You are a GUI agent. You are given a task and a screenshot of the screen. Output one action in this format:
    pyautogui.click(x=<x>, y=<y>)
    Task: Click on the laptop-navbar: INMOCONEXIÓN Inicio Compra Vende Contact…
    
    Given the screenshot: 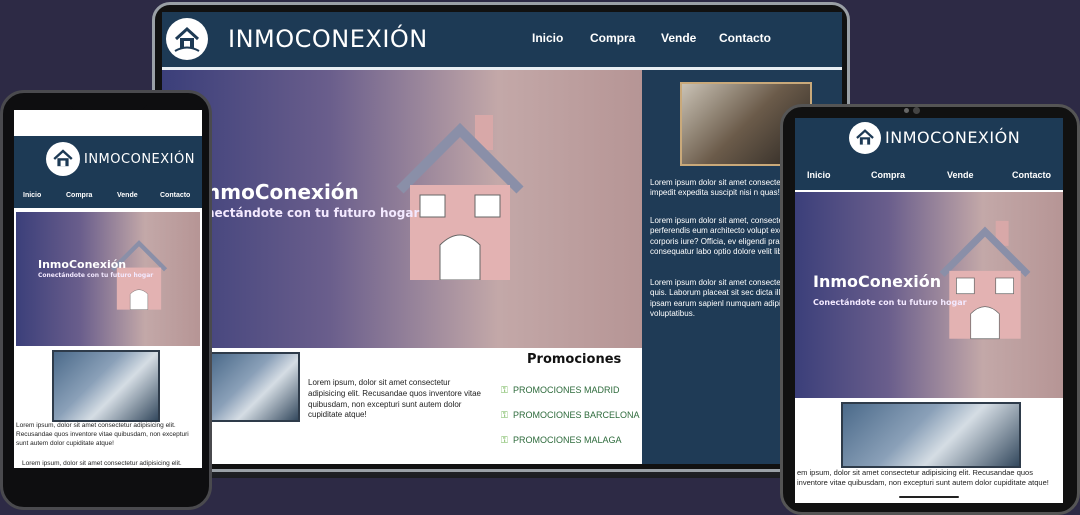 What is the action you would take?
    pyautogui.click(x=502, y=41)
    